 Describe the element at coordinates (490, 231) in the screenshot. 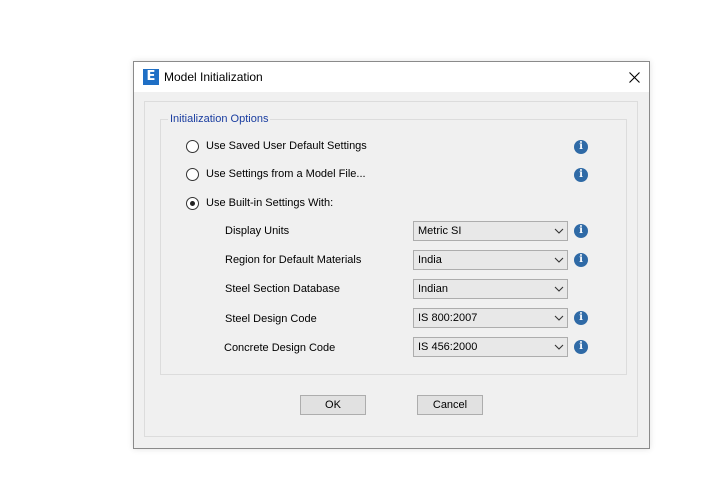

I see `display-units-select: Metric SI` at that location.